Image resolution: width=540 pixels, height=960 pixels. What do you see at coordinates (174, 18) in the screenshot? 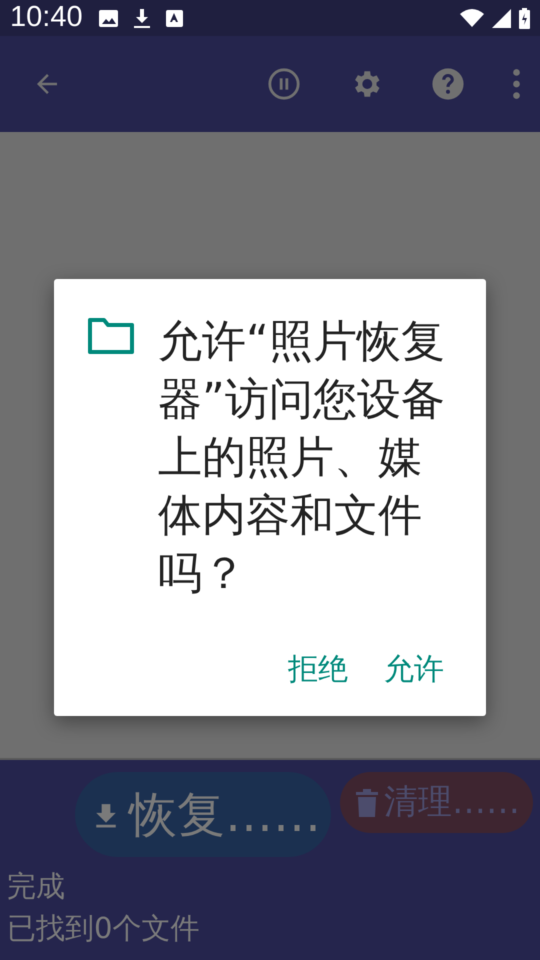
I see `text-box-icon` at bounding box center [174, 18].